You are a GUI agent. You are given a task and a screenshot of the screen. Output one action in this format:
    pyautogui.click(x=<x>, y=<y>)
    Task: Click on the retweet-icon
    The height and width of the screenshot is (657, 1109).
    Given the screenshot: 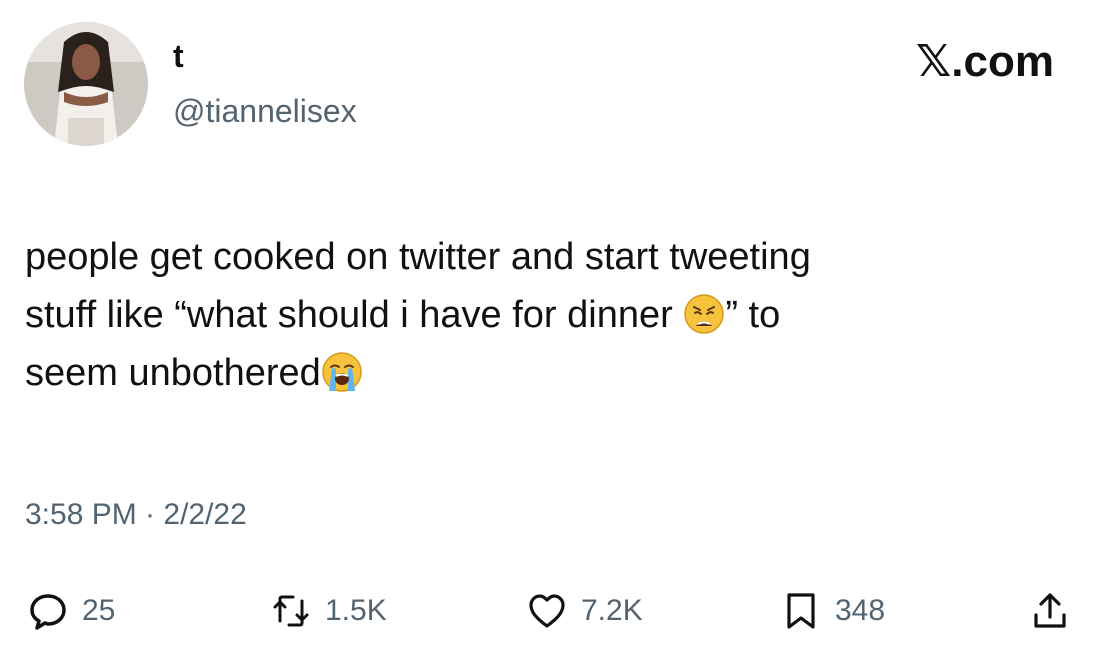 What is the action you would take?
    pyautogui.click(x=291, y=611)
    